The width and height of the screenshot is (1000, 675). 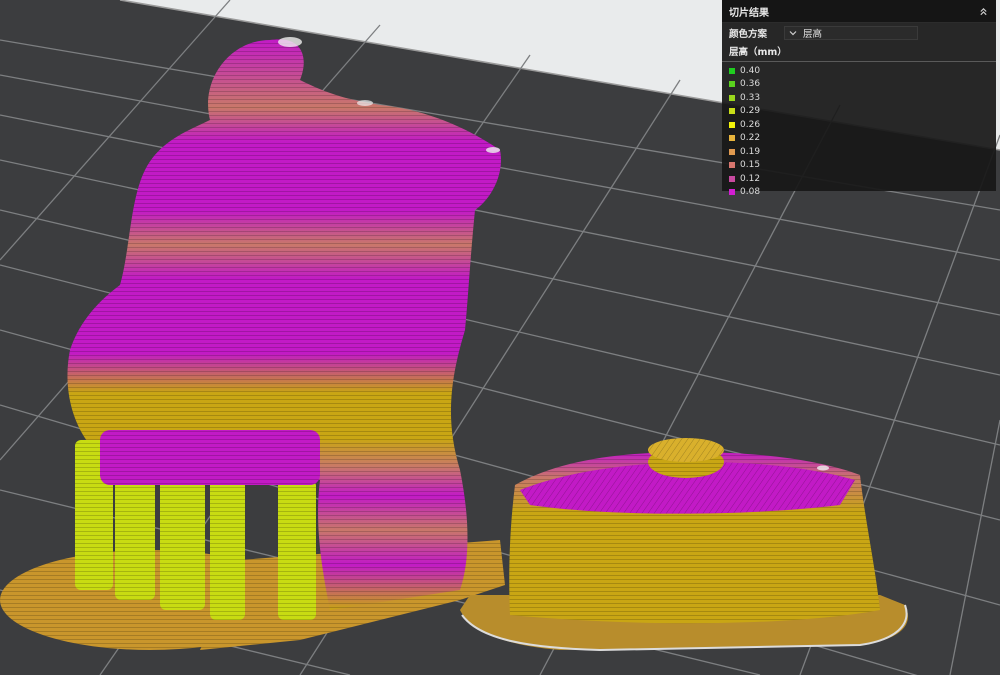 I want to click on legend-item: 0.36, so click(x=862, y=85).